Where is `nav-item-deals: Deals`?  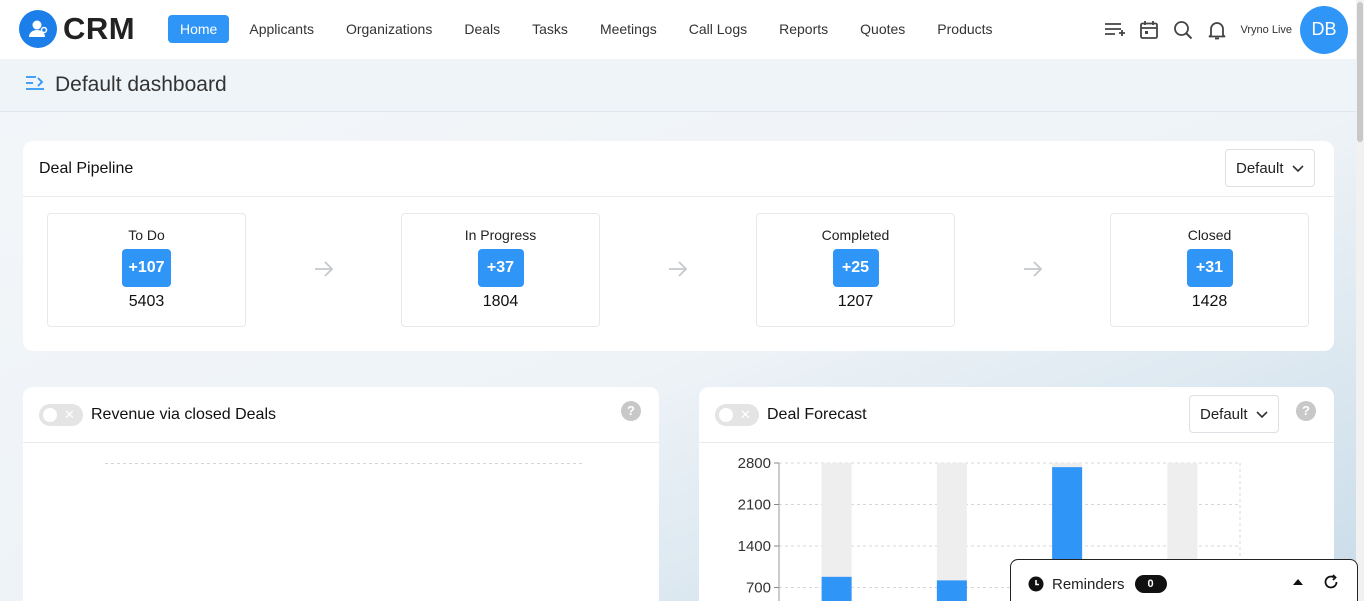
nav-item-deals: Deals is located at coordinates (482, 29).